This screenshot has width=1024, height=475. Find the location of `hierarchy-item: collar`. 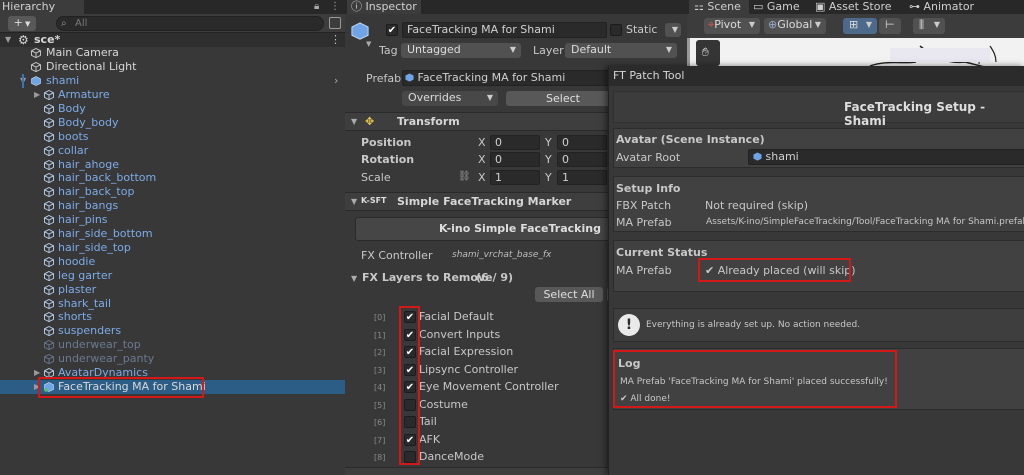

hierarchy-item: collar is located at coordinates (172, 151).